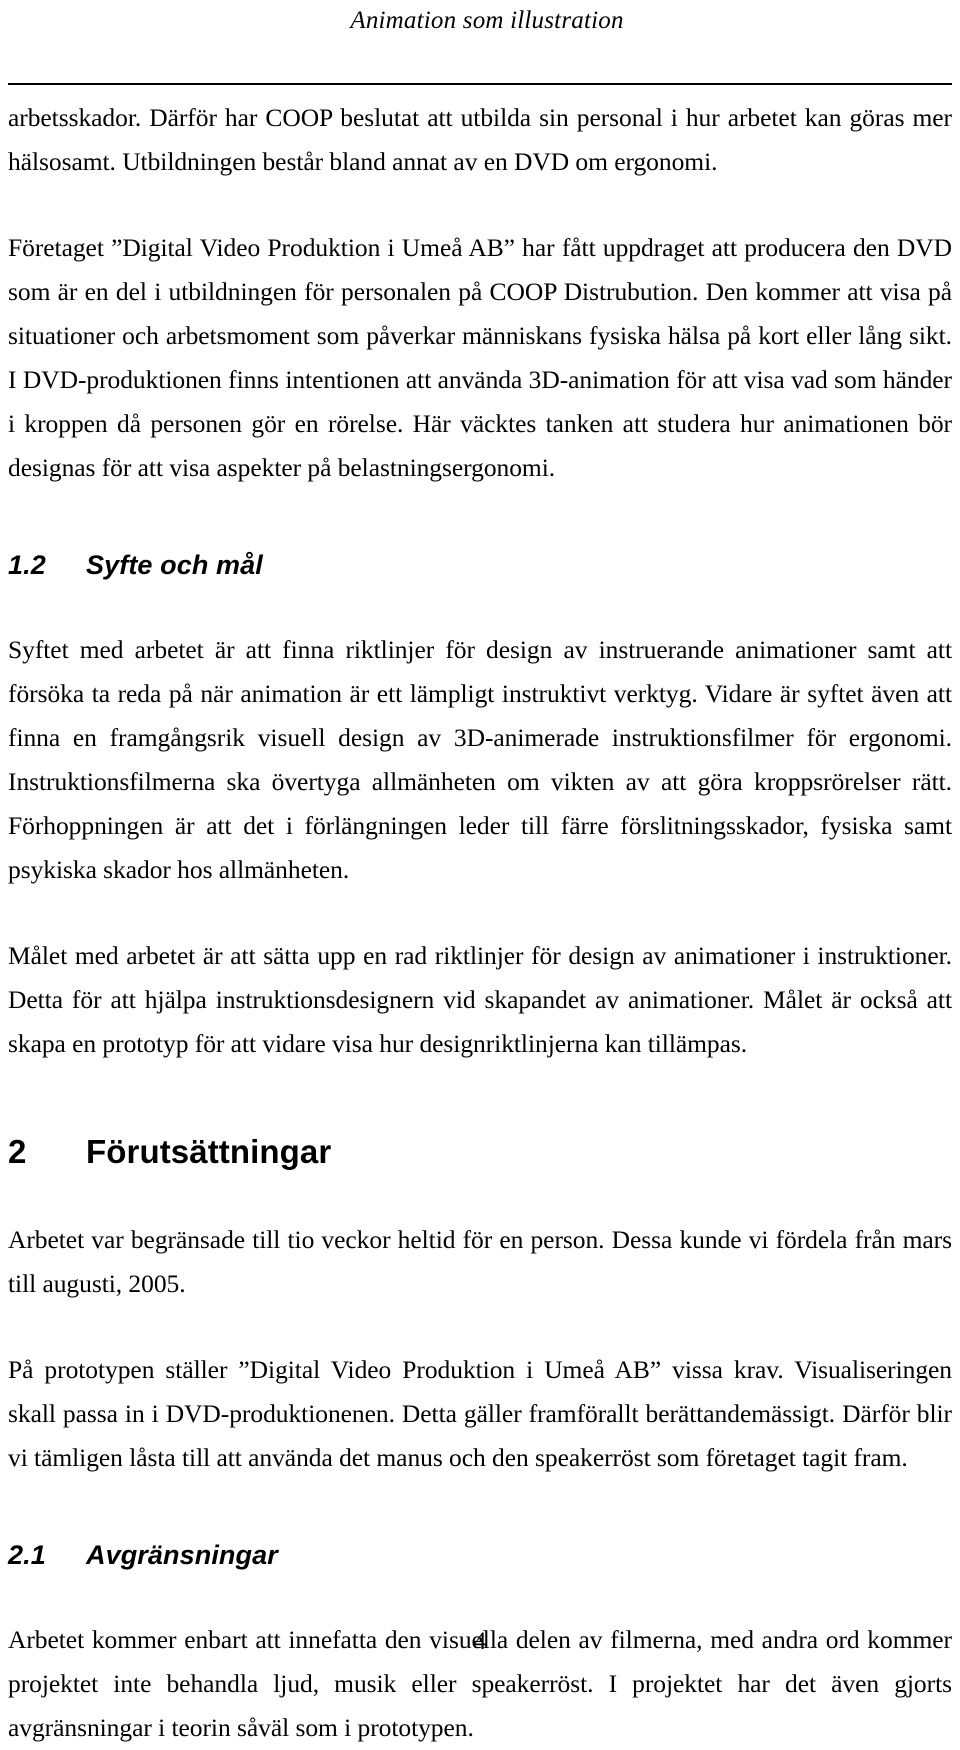 Image resolution: width=960 pixels, height=1750 pixels. Describe the element at coordinates (27, 1555) in the screenshot. I see `heading-2-1-number: 2.1` at that location.